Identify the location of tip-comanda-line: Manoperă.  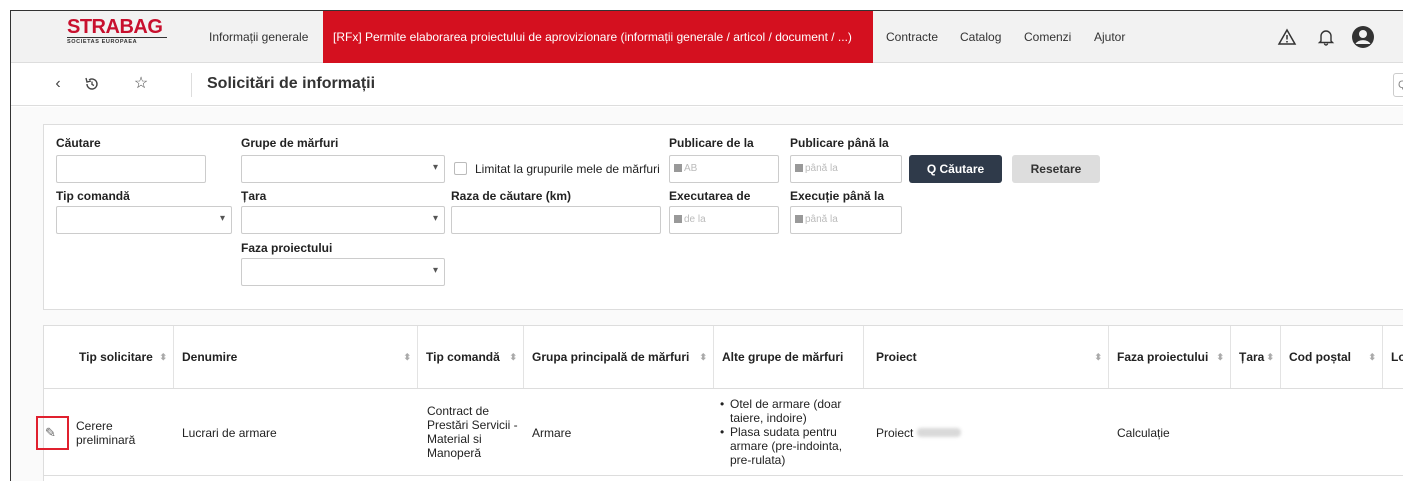
(454, 453).